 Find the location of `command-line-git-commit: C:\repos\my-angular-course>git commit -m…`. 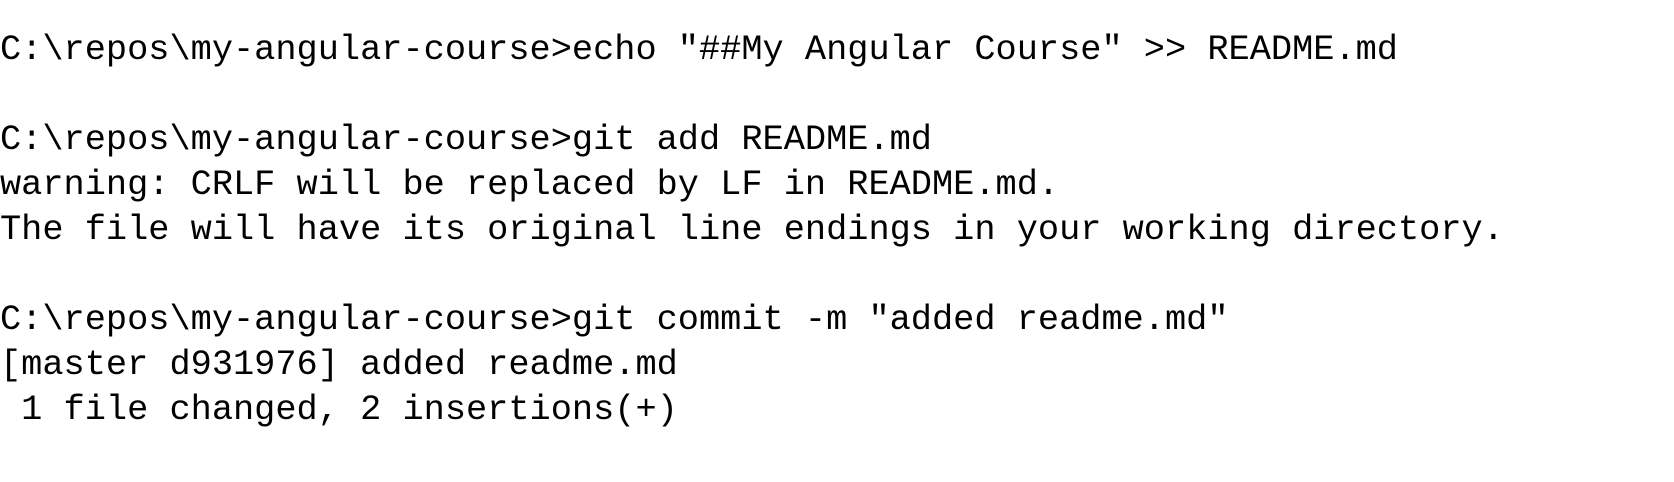

command-line-git-commit: C:\repos\my-angular-course>git commit -m… is located at coordinates (614, 320).